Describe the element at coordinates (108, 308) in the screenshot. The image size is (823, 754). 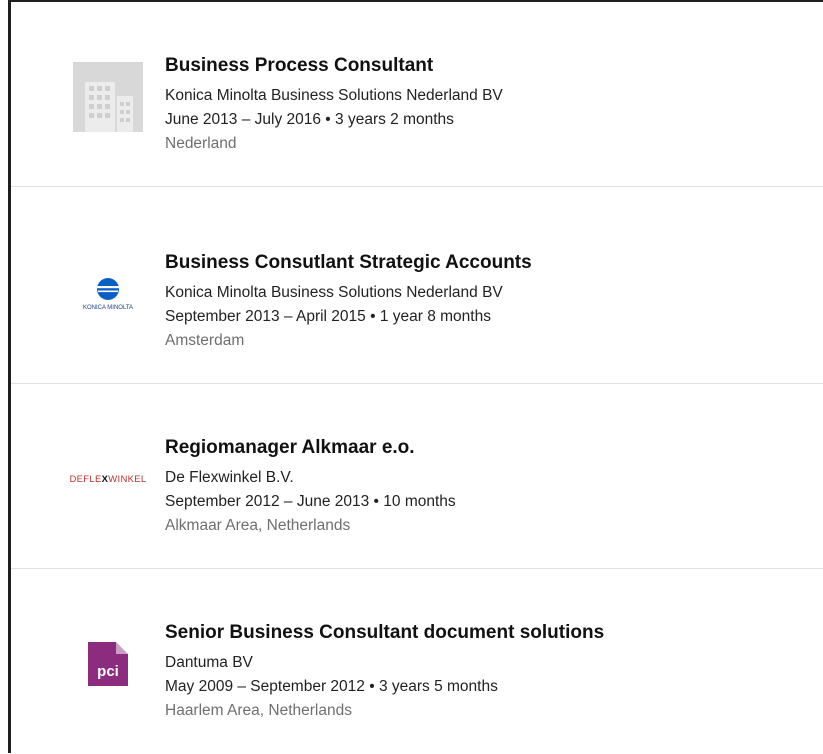
I see `logo-text: KONICA MINOLTA` at that location.